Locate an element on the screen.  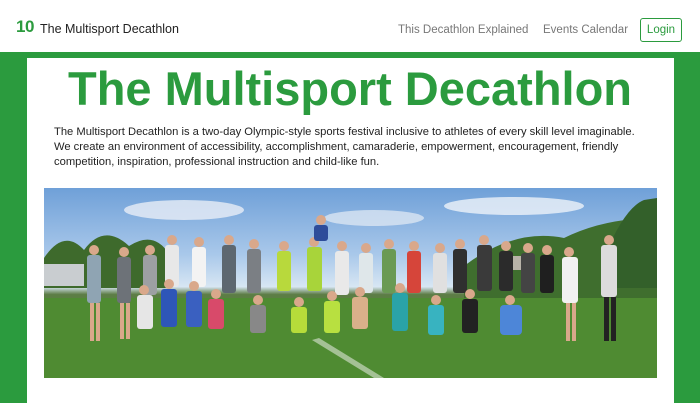
brand-name: The Multisport Decathlon is located at coordinates (109, 29).